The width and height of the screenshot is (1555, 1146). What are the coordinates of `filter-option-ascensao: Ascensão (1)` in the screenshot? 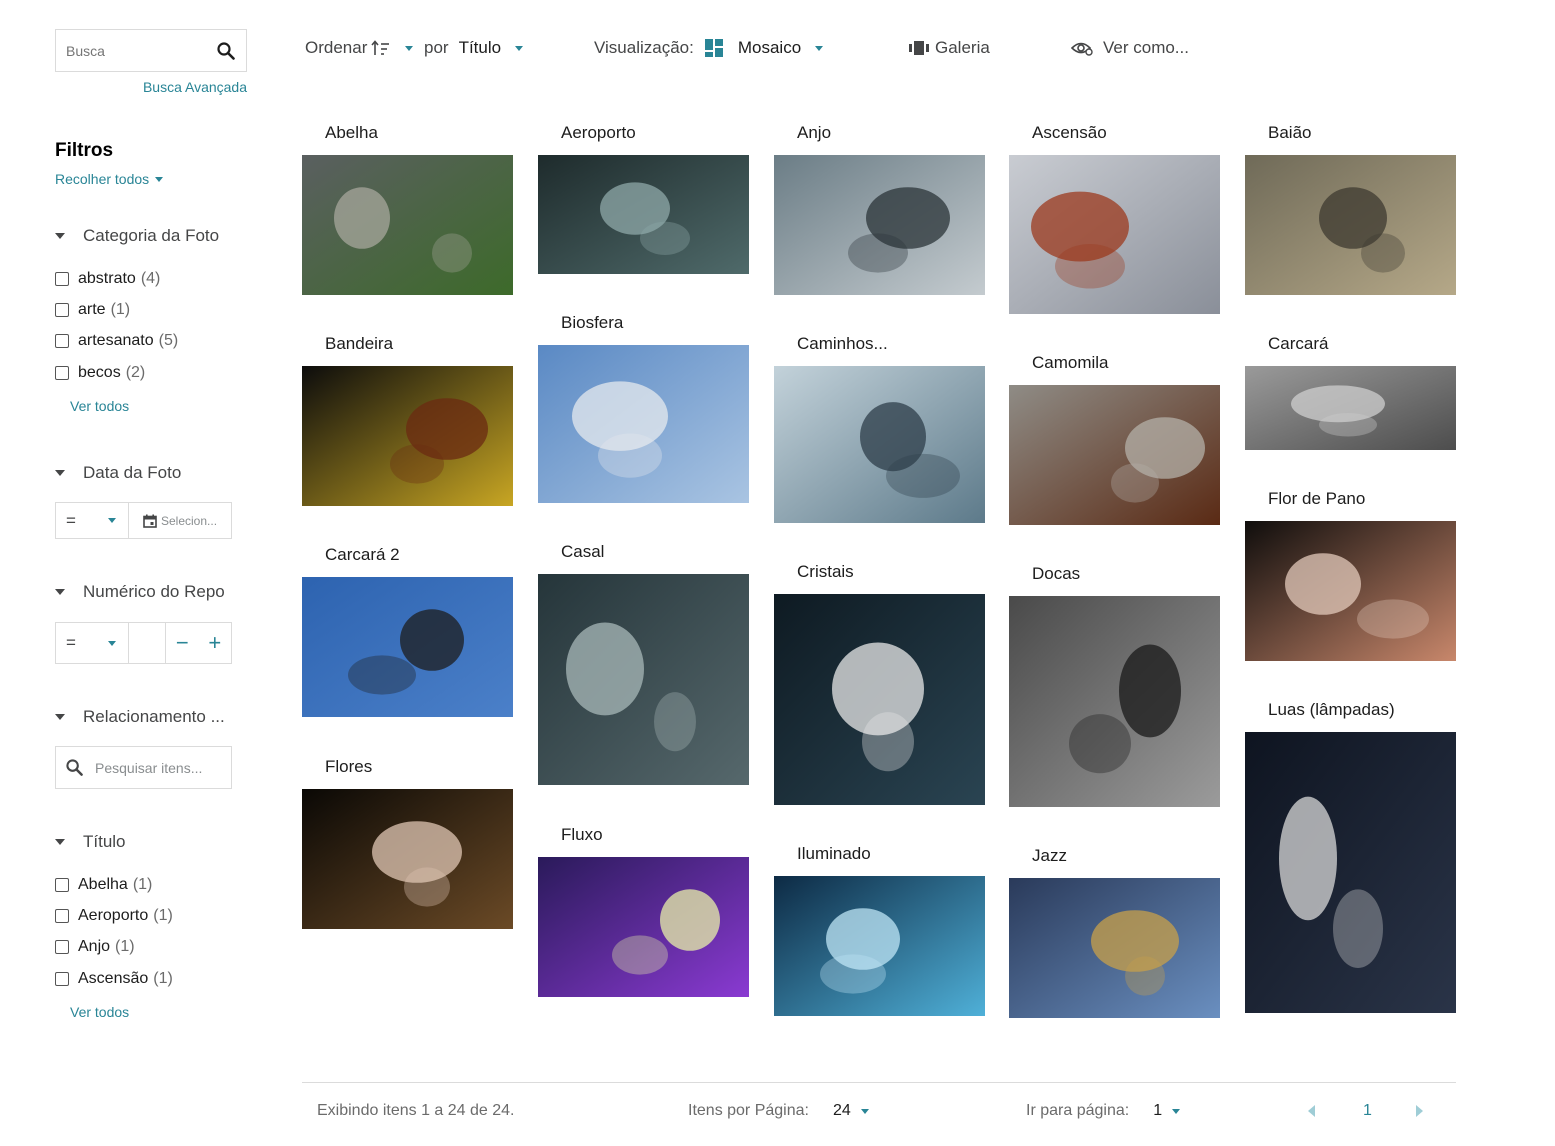 It's located at (114, 979).